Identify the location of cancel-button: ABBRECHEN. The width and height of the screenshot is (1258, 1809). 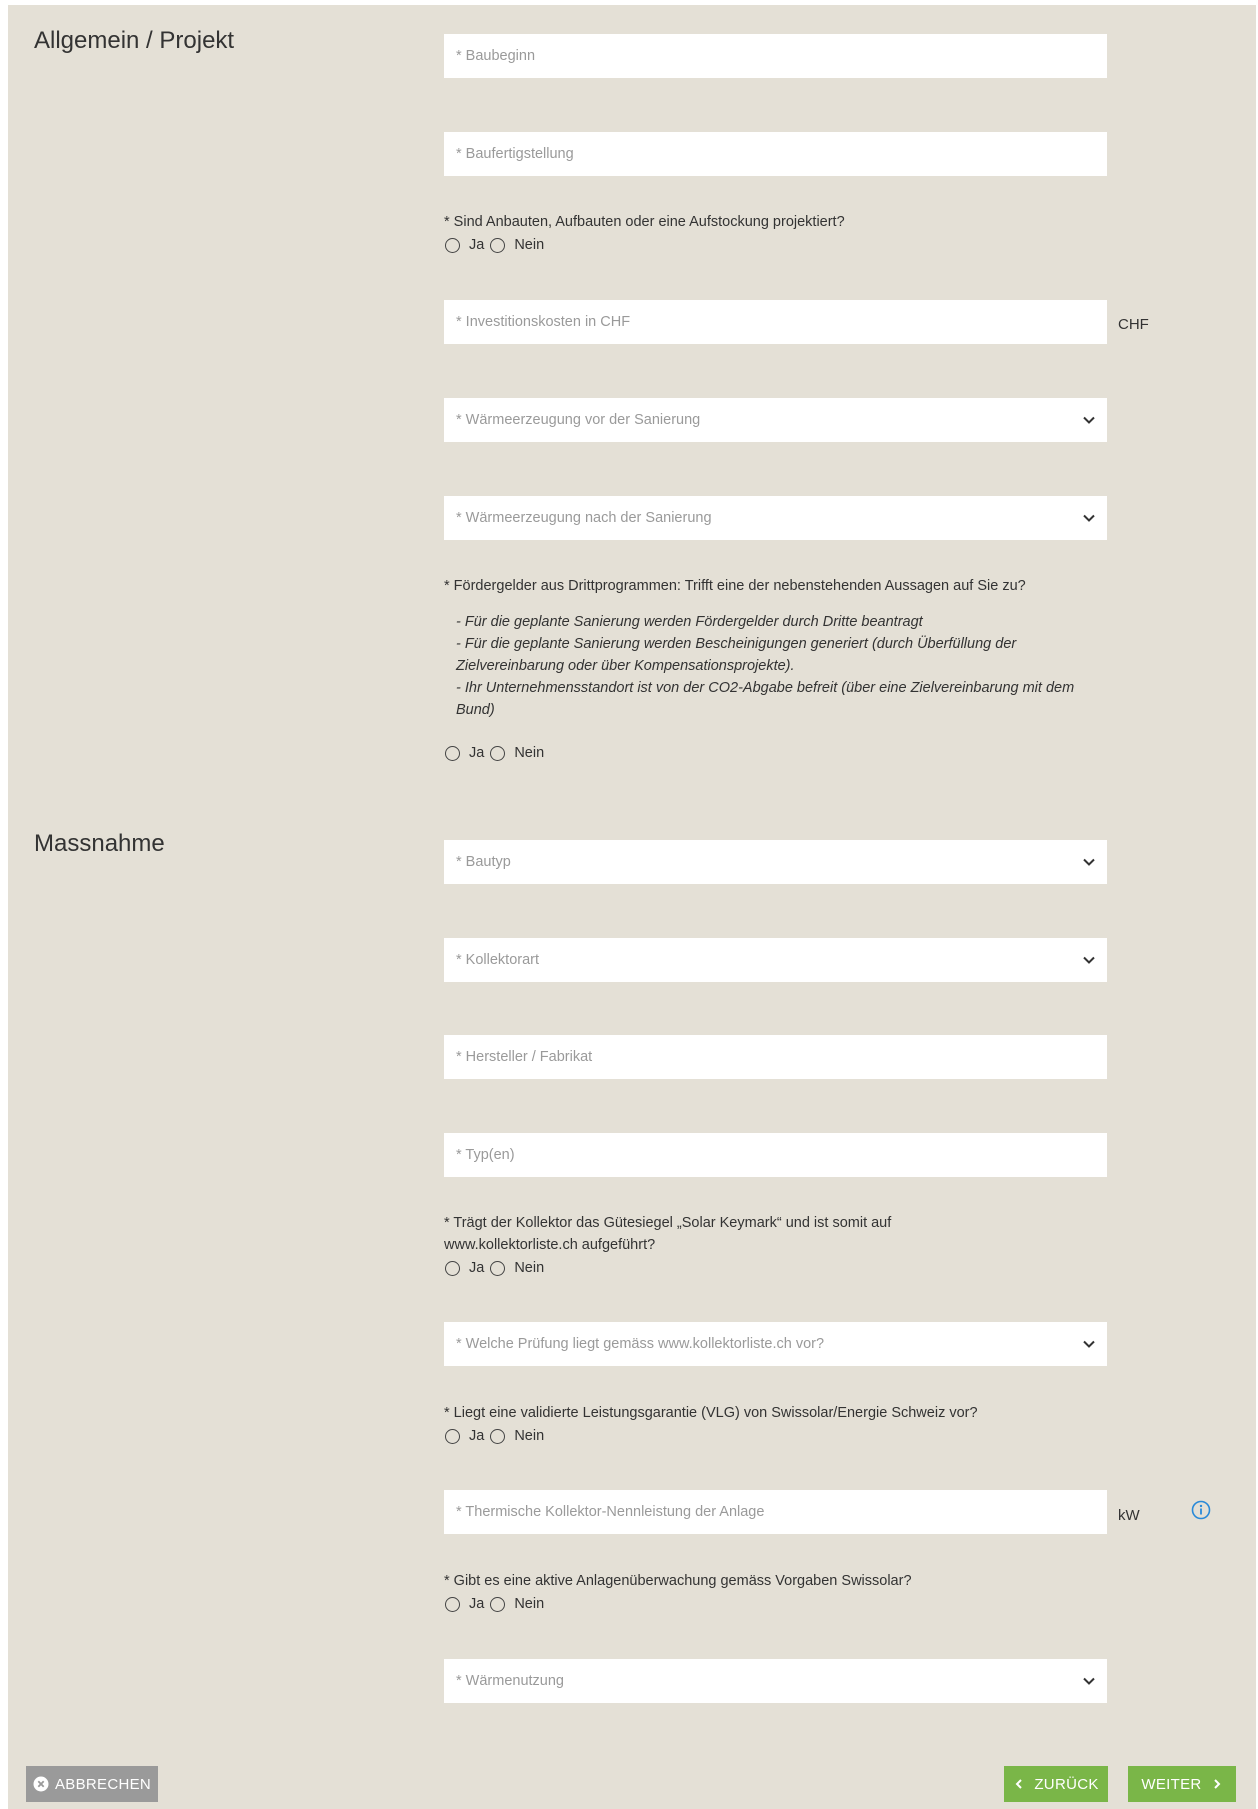
(92, 1784).